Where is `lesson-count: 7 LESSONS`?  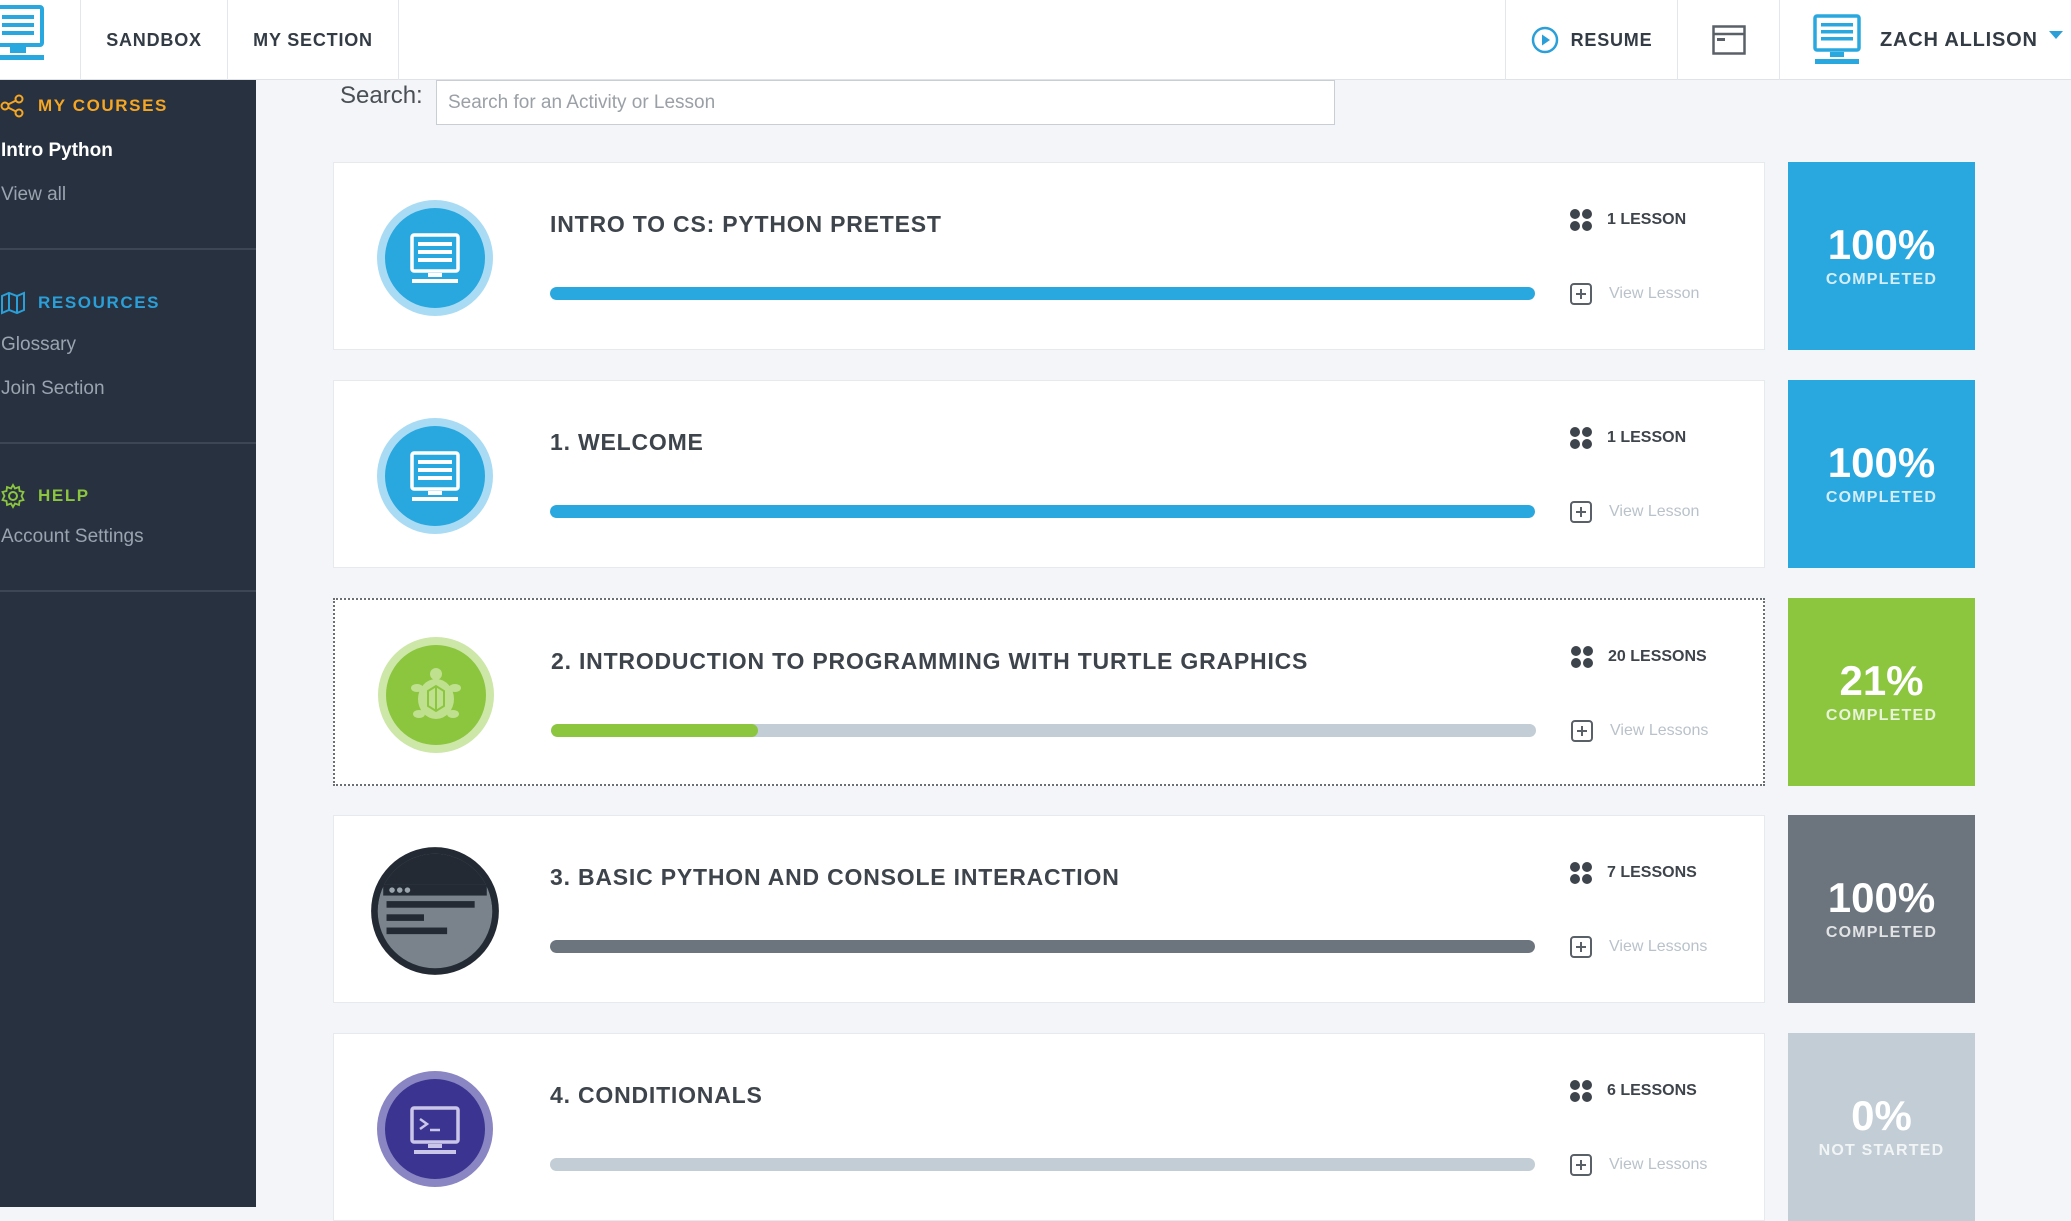
lesson-count: 7 LESSONS is located at coordinates (1633, 873).